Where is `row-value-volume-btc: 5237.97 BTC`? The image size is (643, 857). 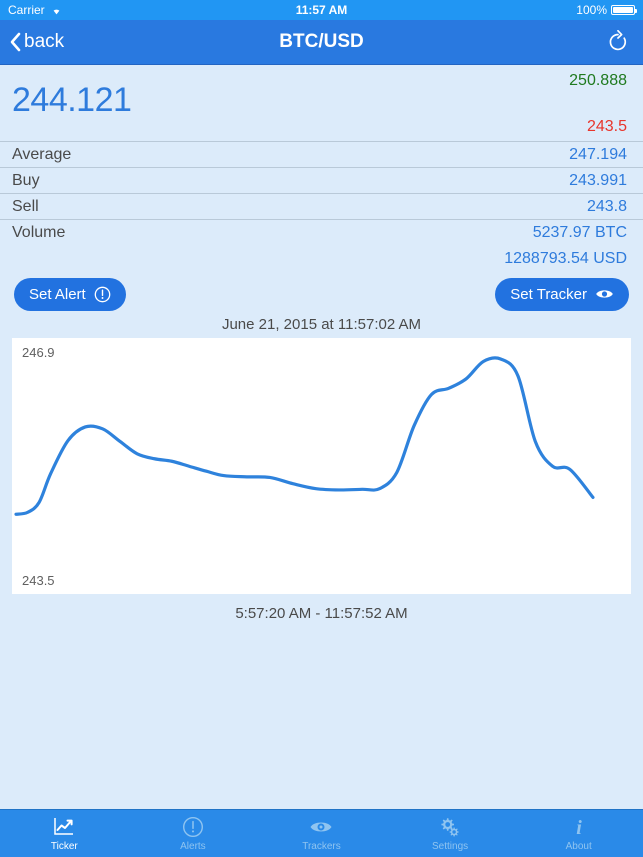
row-value-volume-btc: 5237.97 BTC is located at coordinates (579, 232).